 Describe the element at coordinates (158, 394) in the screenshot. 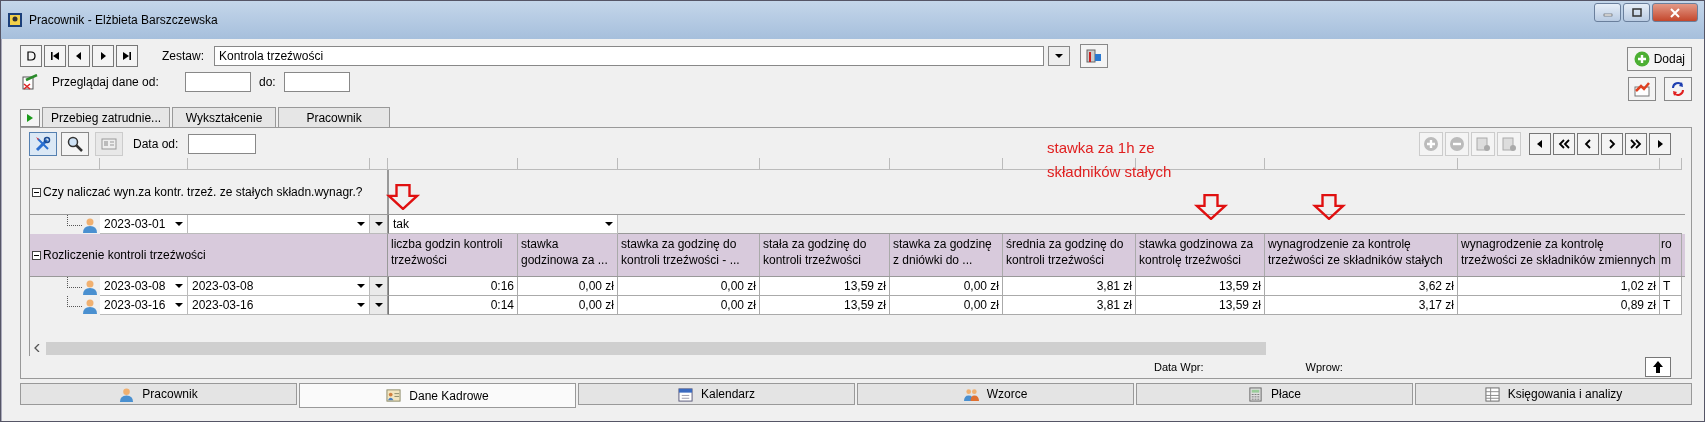

I see `bottom-tab: Pracownik` at that location.